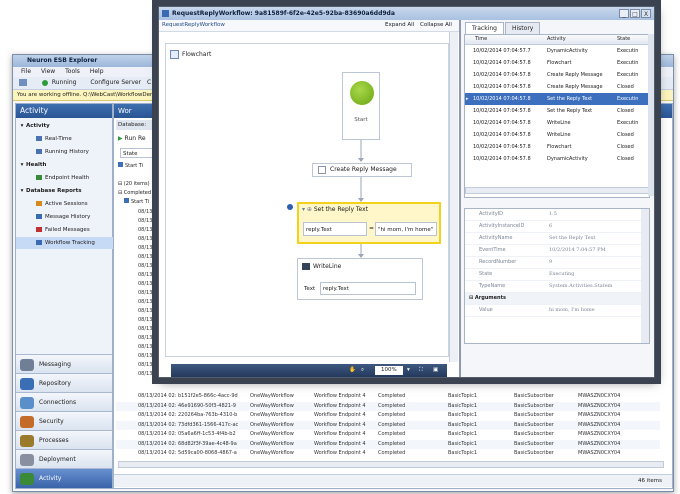 Image resolution: width=680 pixels, height=494 pixels. What do you see at coordinates (557, 123) in the screenshot?
I see `tracking-row: 10/02/2014 07:04:57.8 WriteLine Executin` at bounding box center [557, 123].